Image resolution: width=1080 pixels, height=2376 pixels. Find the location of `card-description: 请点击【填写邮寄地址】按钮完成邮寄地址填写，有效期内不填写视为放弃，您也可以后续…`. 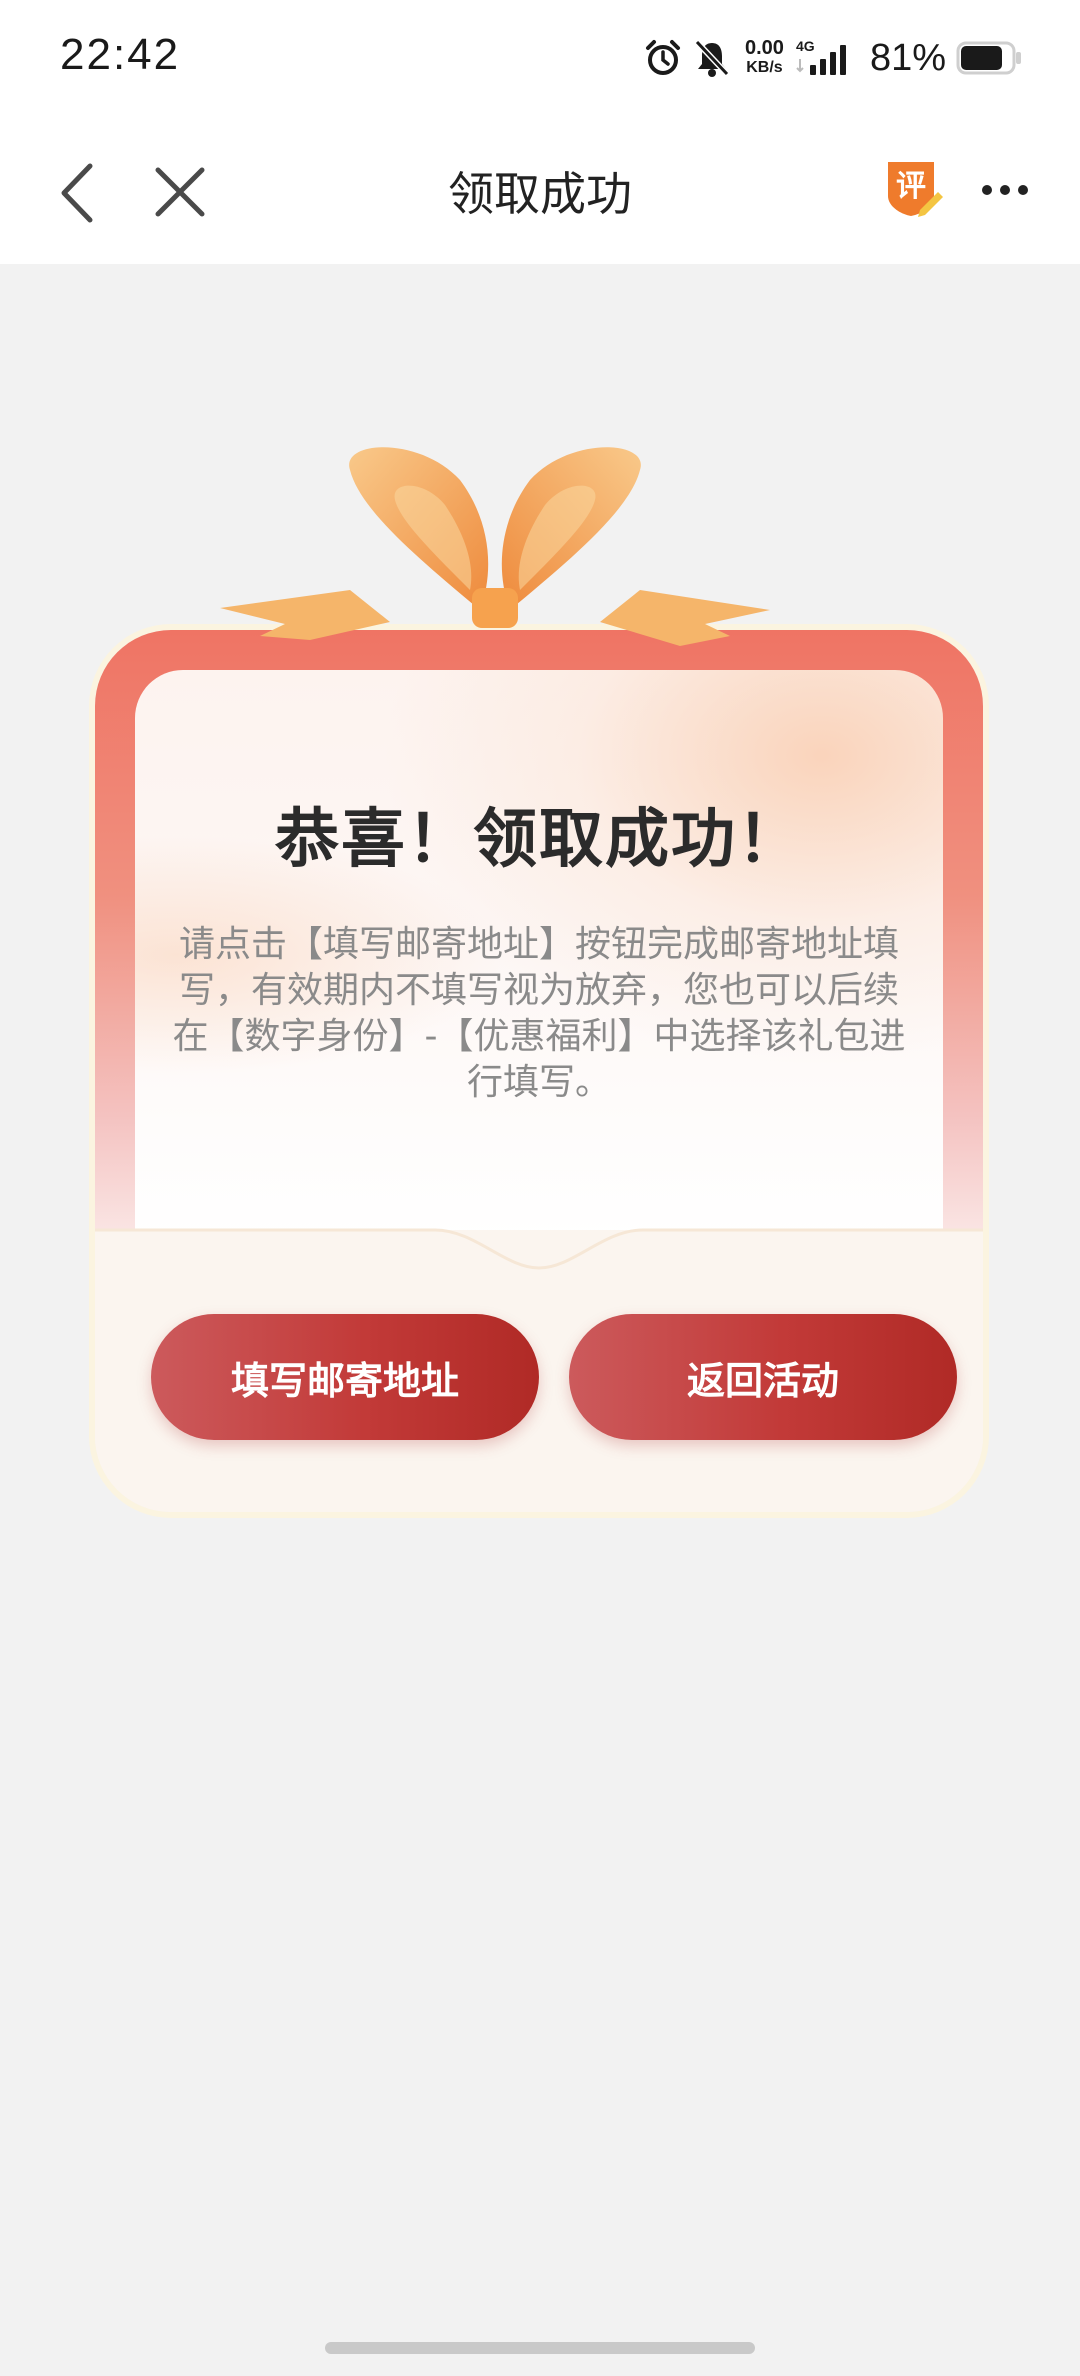

card-description: 请点击【填写邮寄地址】按钮完成邮寄地址填写，有效期内不填写视为放弃，您也可以后续… is located at coordinates (539, 1013).